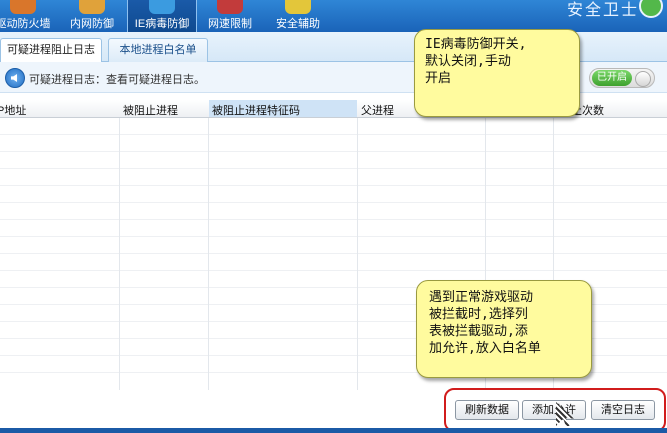 This screenshot has height=433, width=667. Describe the element at coordinates (92, 16) in the screenshot. I see `toolbar-item-lan-defense: 内网防御` at that location.